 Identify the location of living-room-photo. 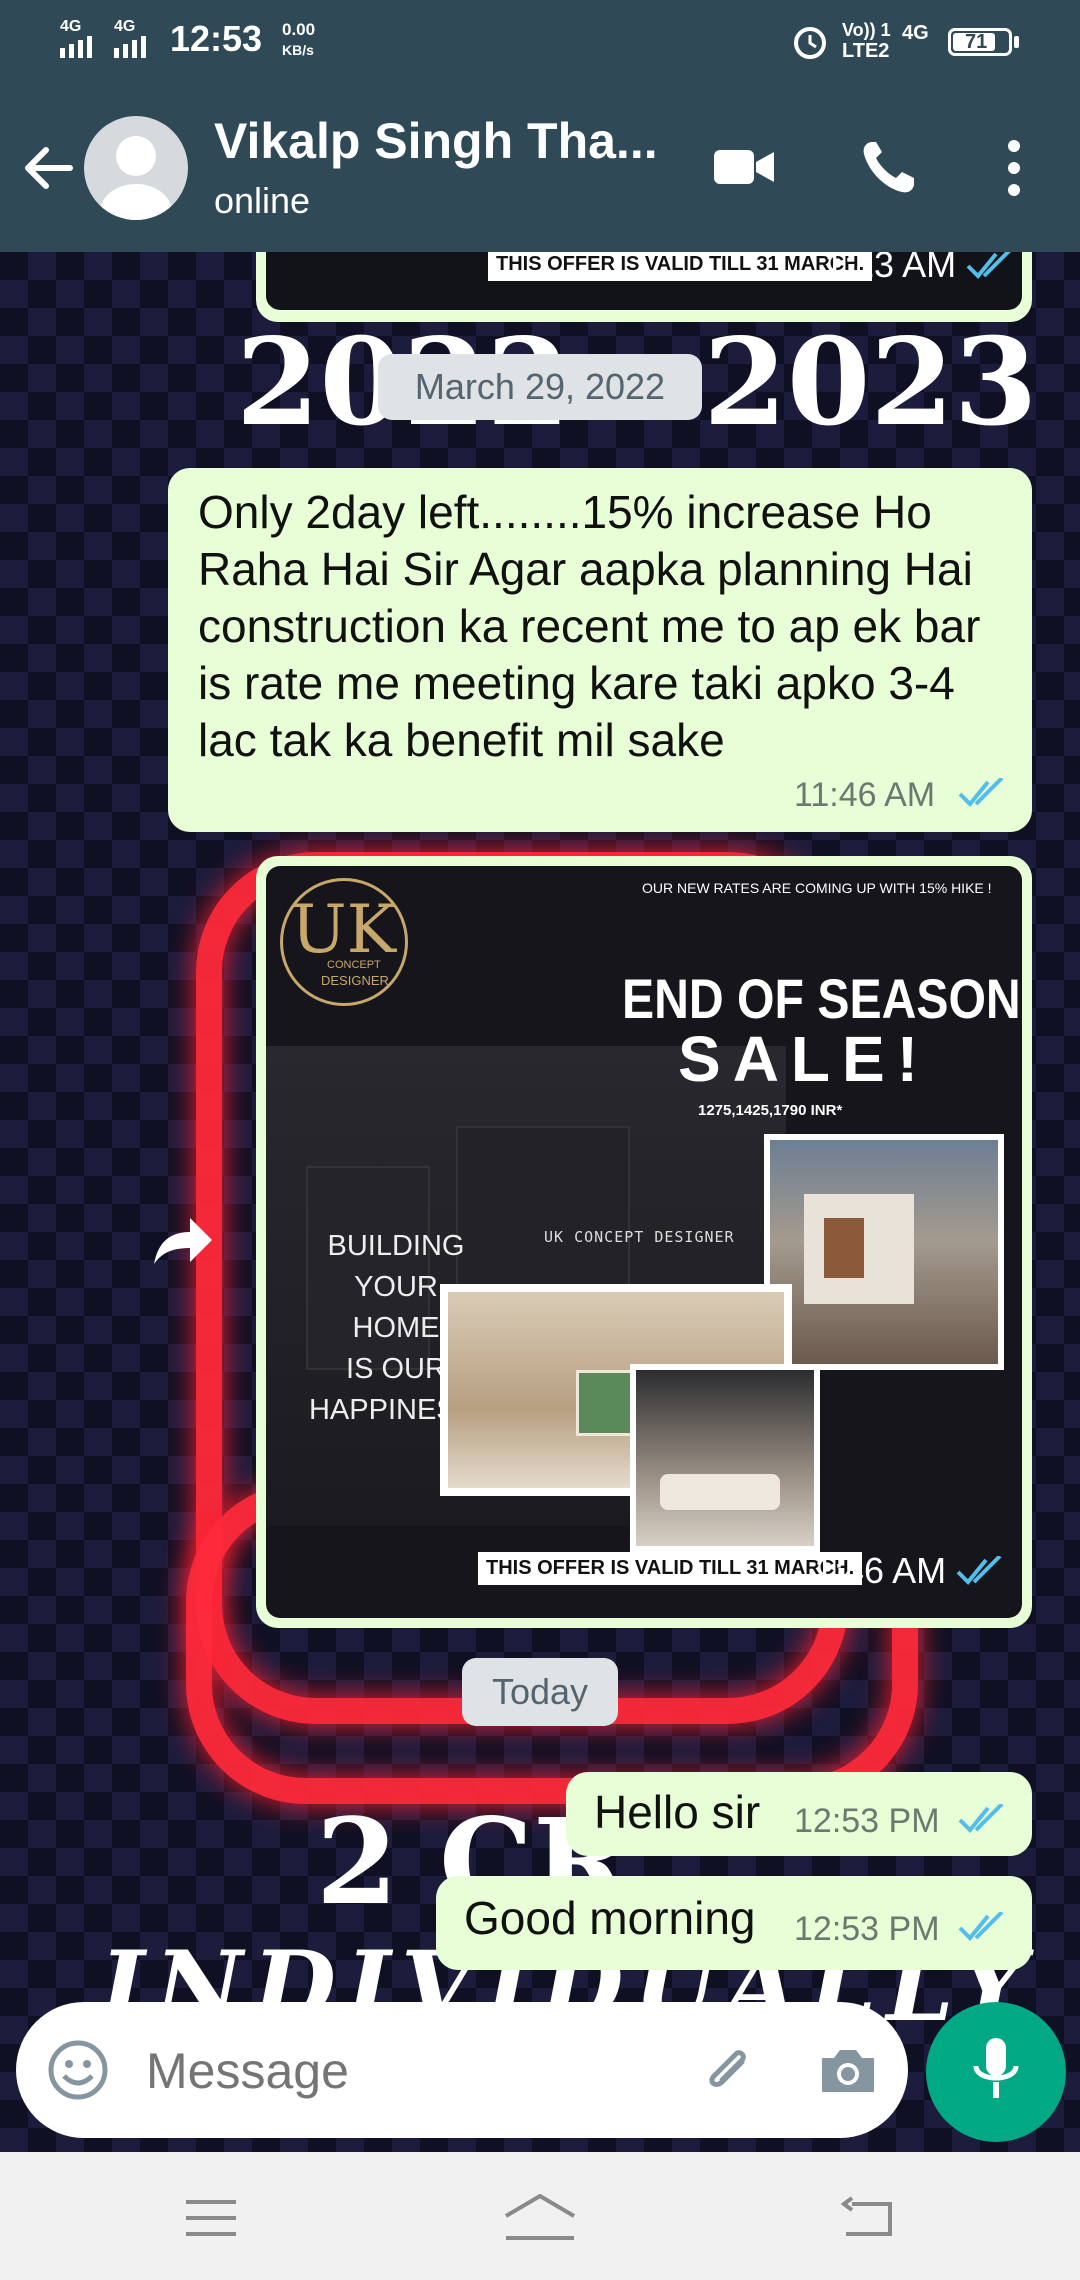
(725, 1458).